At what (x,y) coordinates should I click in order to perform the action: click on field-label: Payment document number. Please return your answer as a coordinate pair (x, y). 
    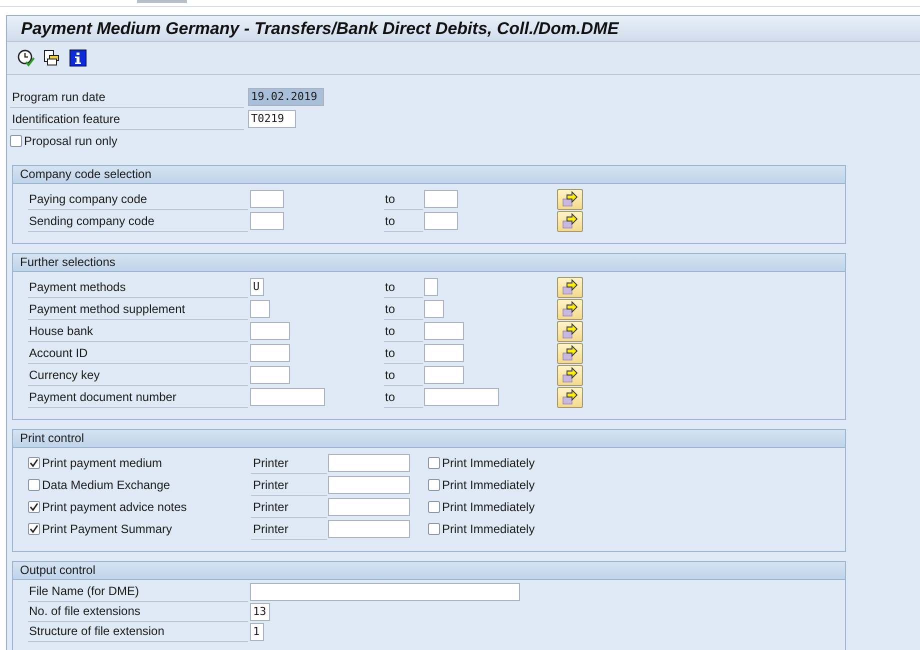
    Looking at the image, I should click on (138, 397).